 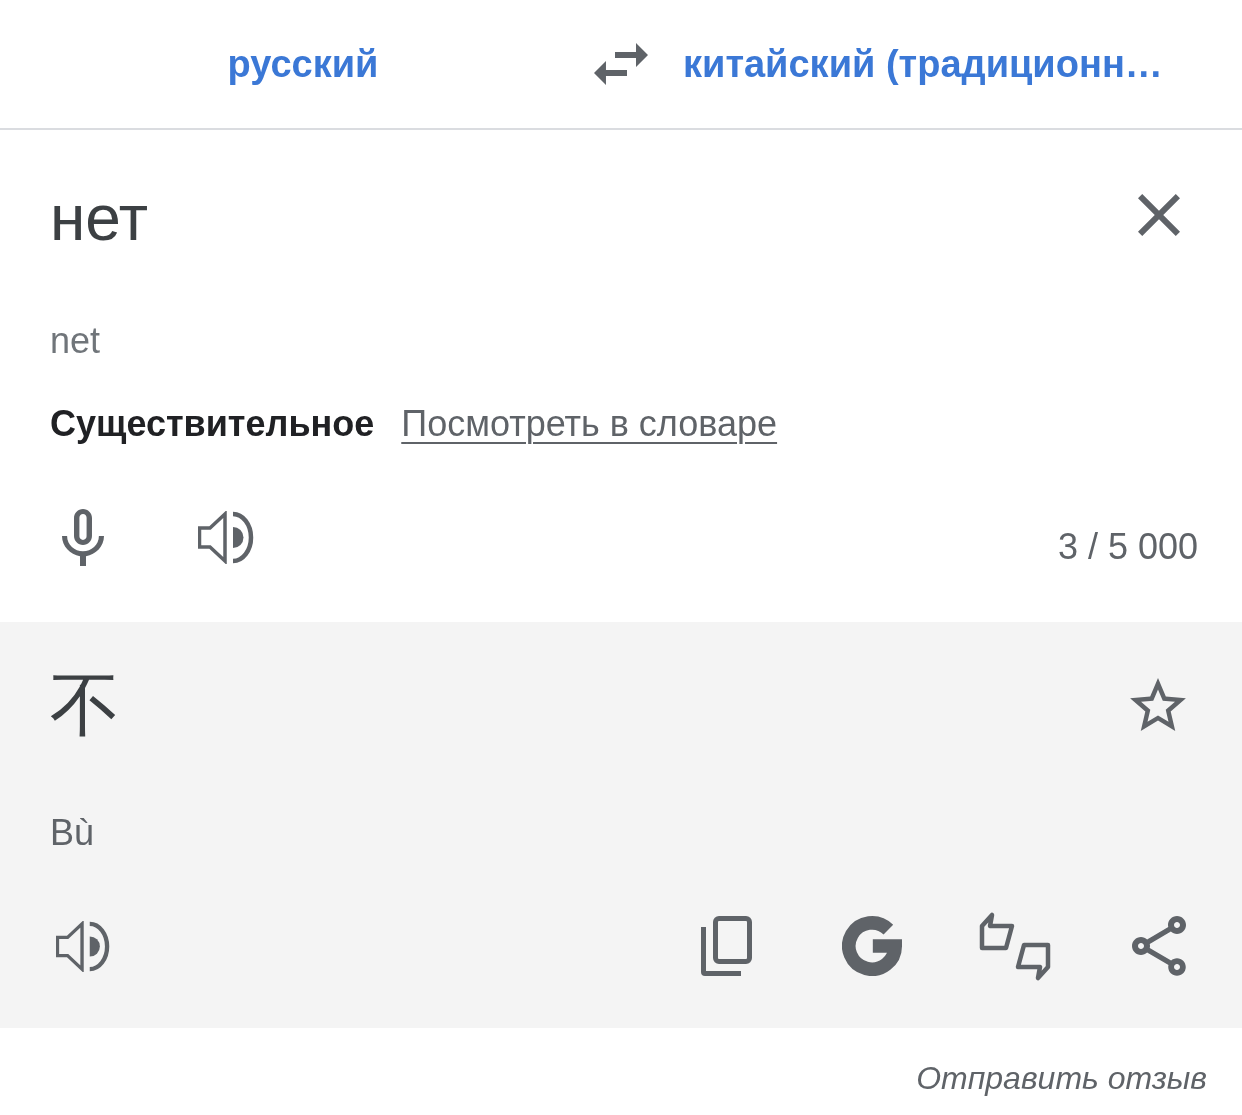 I want to click on share-icon, so click(x=1159, y=946).